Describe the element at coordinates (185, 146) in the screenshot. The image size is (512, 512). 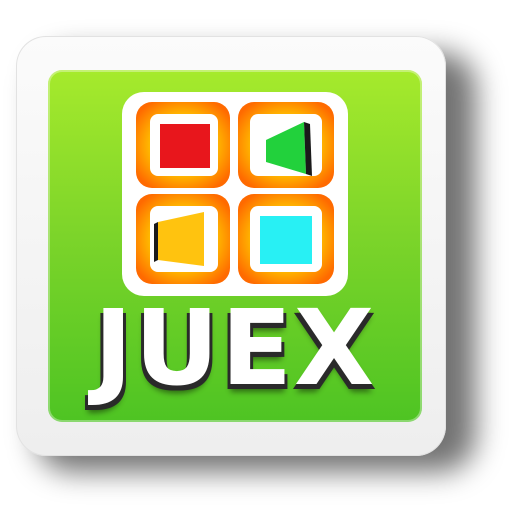
I see `red-square-icon` at that location.